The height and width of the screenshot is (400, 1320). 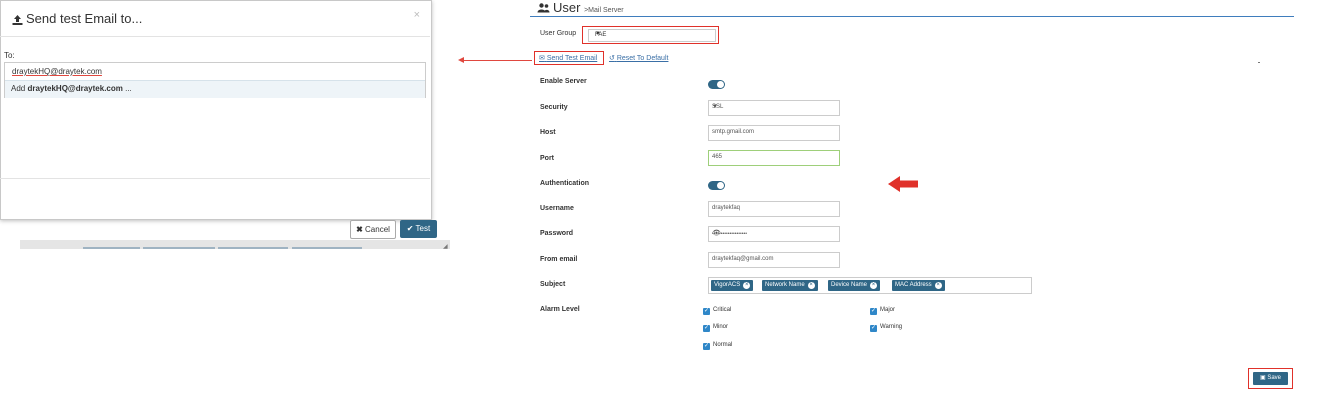 I want to click on alarm-minor-checkbox: ✓ Minor, so click(x=715, y=328).